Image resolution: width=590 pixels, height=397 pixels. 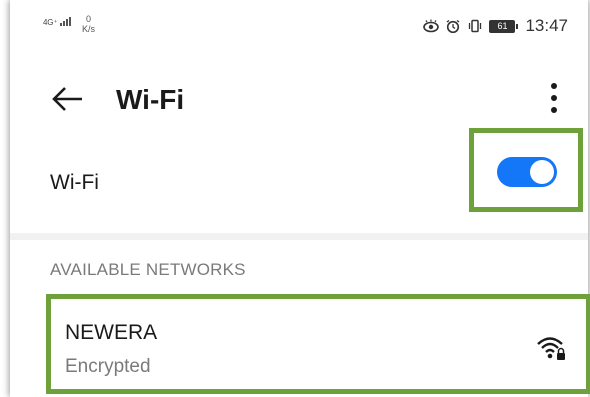 What do you see at coordinates (111, 332) in the screenshot?
I see `network-name: NEWERA` at bounding box center [111, 332].